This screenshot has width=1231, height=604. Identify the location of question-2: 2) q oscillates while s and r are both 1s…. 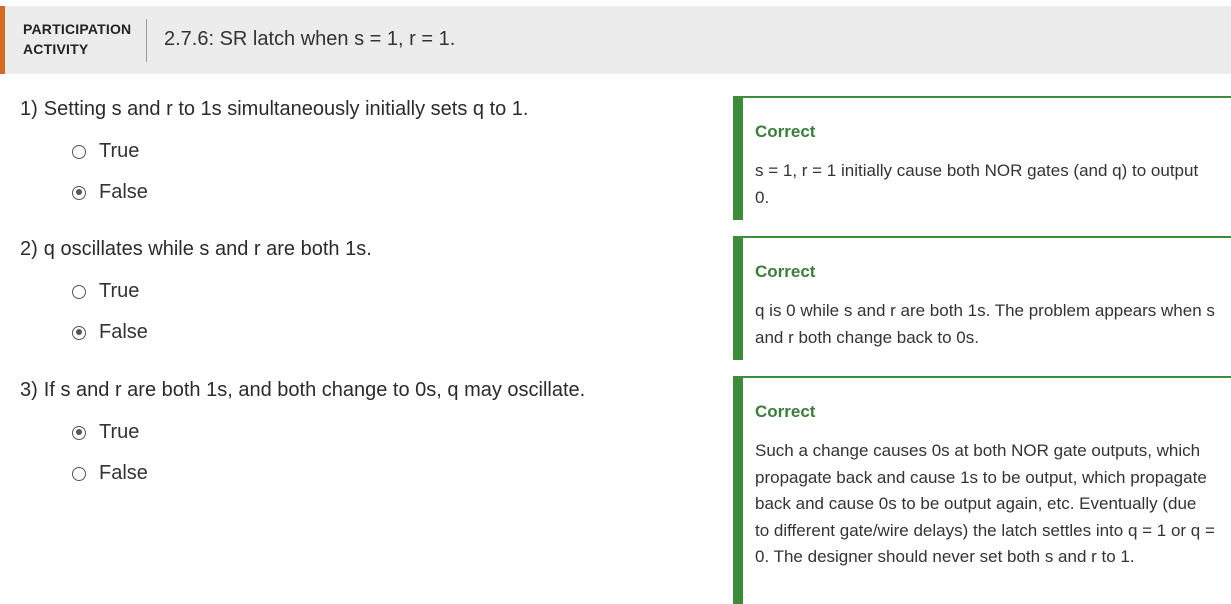
(196, 249).